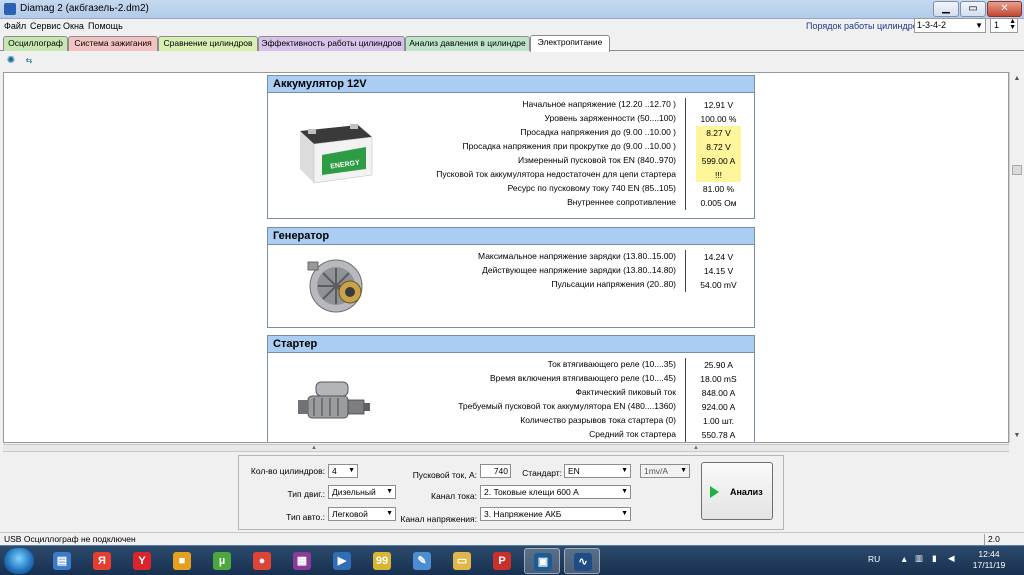 The image size is (1024, 575). What do you see at coordinates (512, 61) in the screenshot?
I see `toolbar: ✺ ⇆` at bounding box center [512, 61].